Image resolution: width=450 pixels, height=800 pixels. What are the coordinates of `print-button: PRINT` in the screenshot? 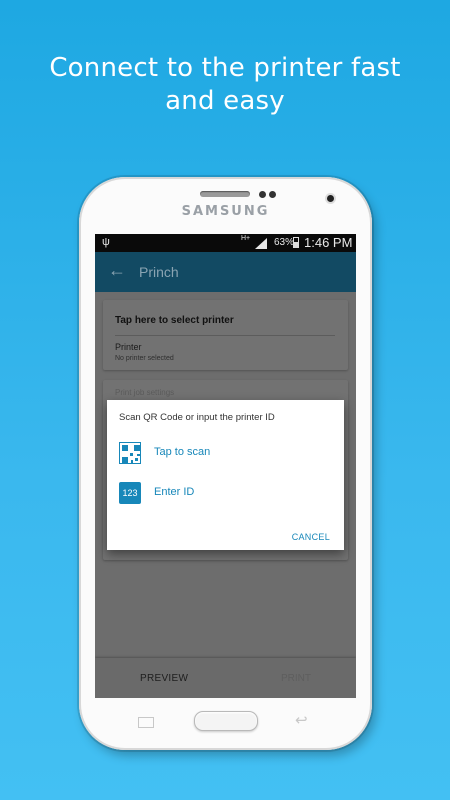 It's located at (296, 678).